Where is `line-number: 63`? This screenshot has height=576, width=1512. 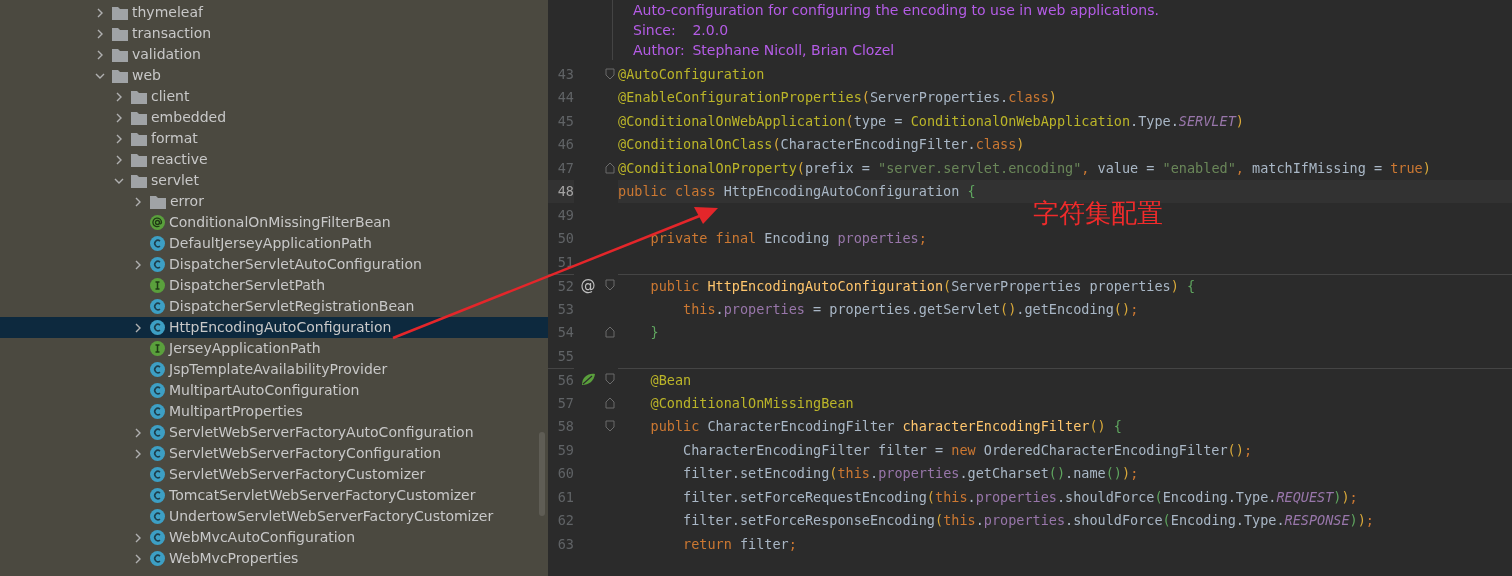
line-number: 63 is located at coordinates (565, 544).